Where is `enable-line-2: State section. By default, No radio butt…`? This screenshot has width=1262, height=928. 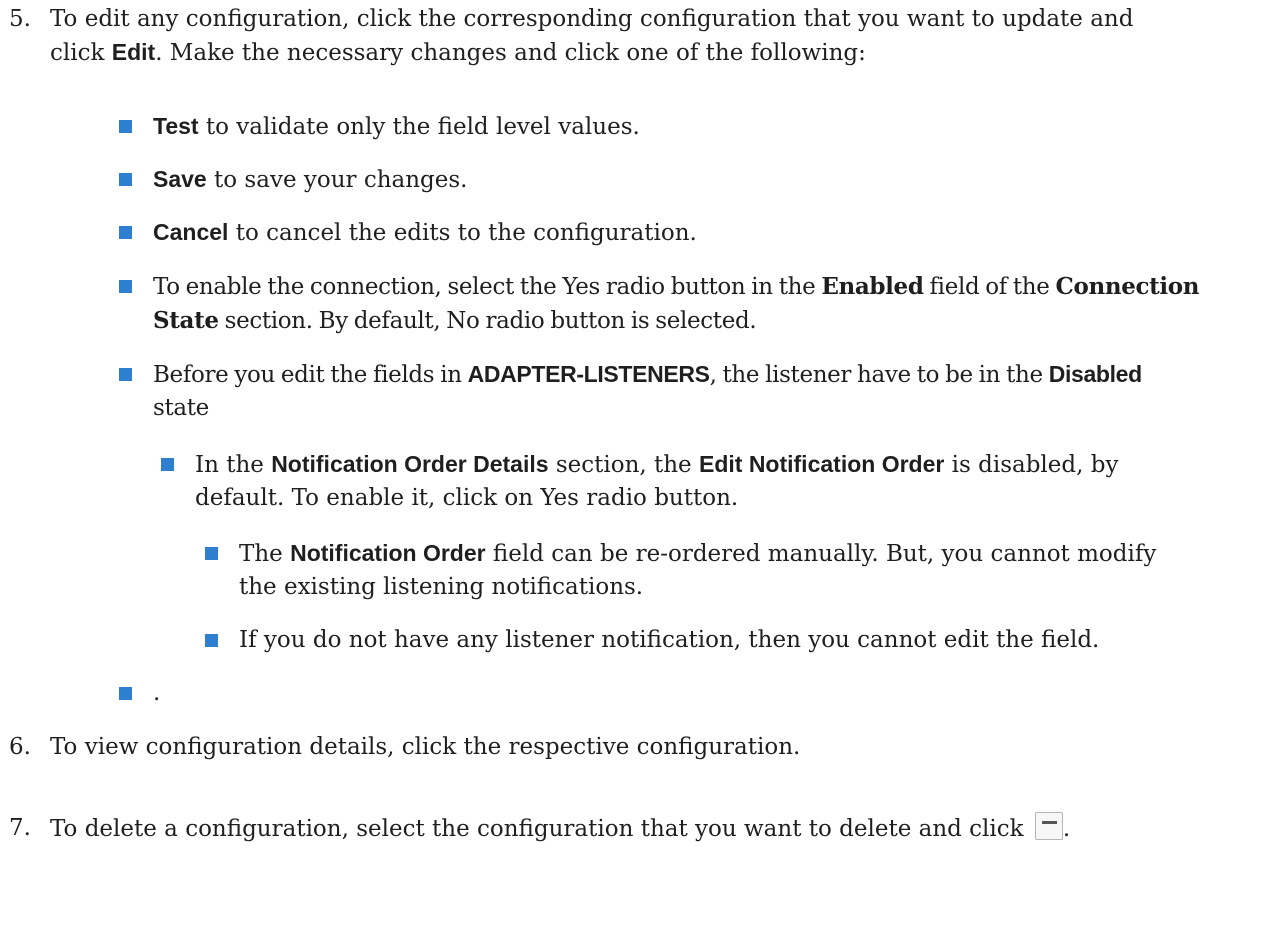 enable-line-2: State section. By default, No radio butt… is located at coordinates (703, 321).